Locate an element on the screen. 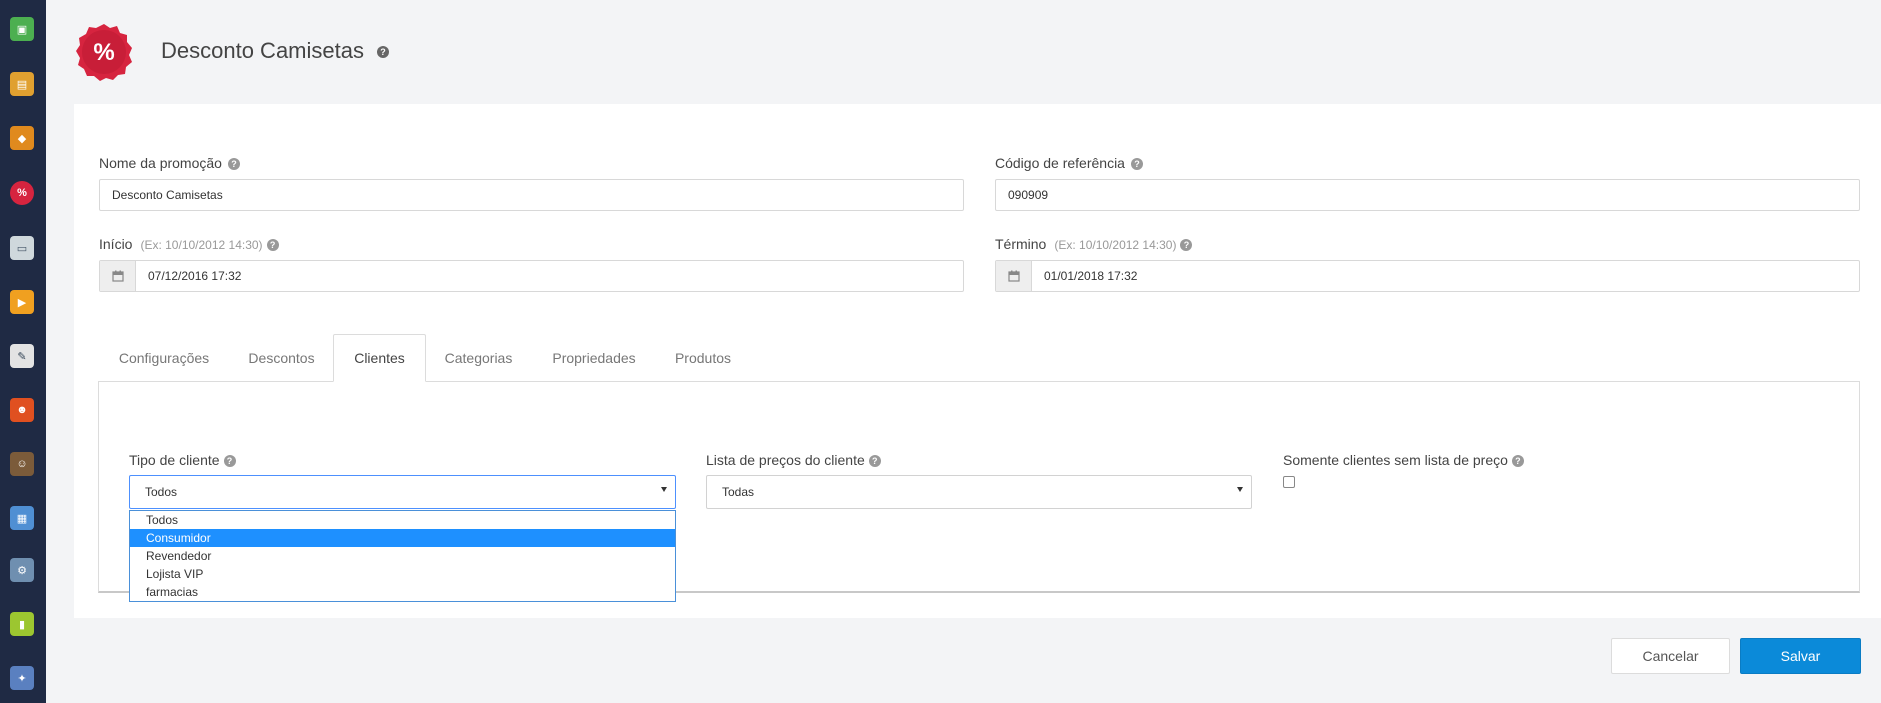 The width and height of the screenshot is (1881, 703). settings-device-icon: ⚙ is located at coordinates (22, 570).